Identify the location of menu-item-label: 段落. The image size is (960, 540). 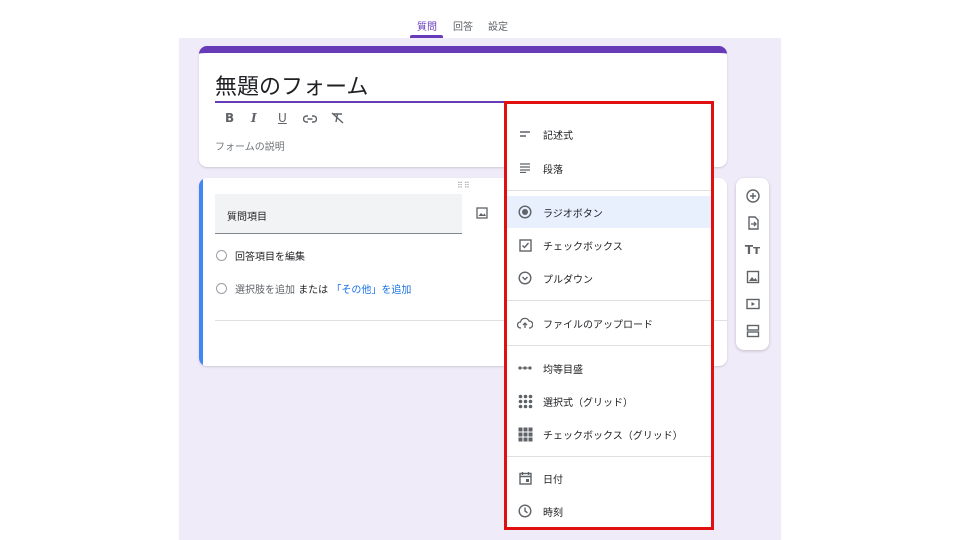
(553, 170).